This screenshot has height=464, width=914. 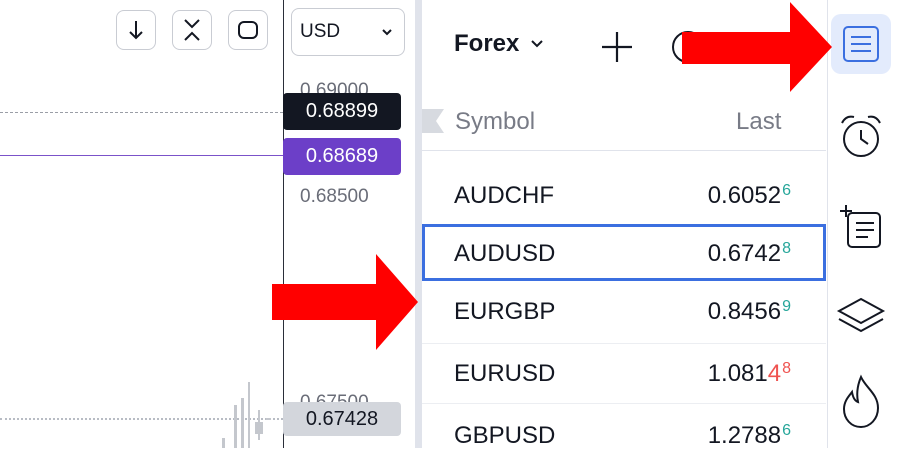 I want to click on fullscreen-icon, so click(x=248, y=30).